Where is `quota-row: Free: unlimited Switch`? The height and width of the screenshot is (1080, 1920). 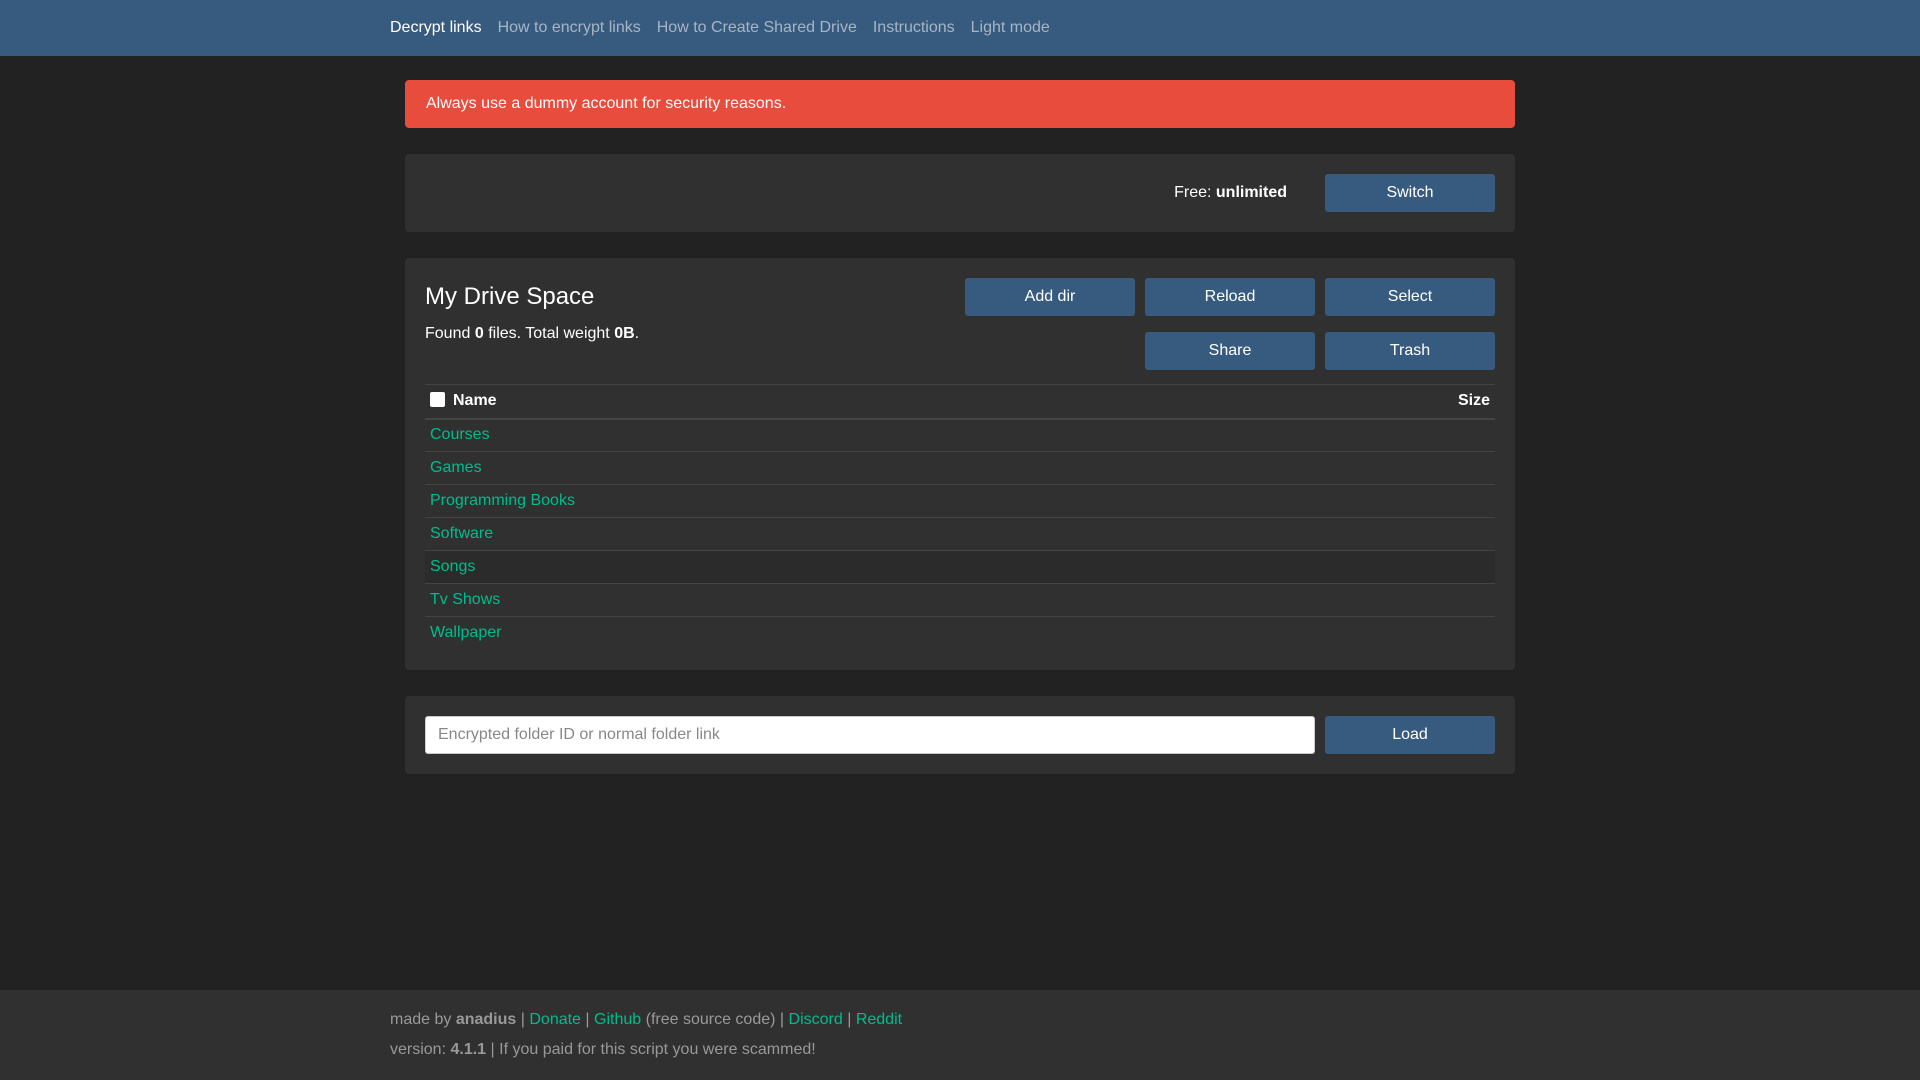
quota-row: Free: unlimited Switch is located at coordinates (960, 193).